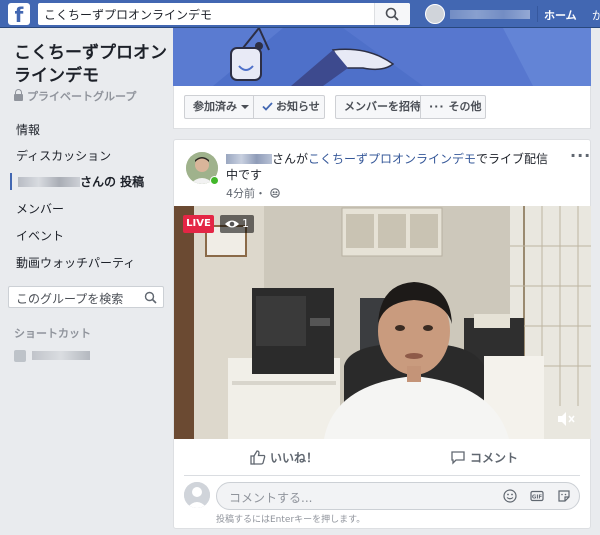 The image size is (600, 535). I want to click on divider, so click(537, 14).